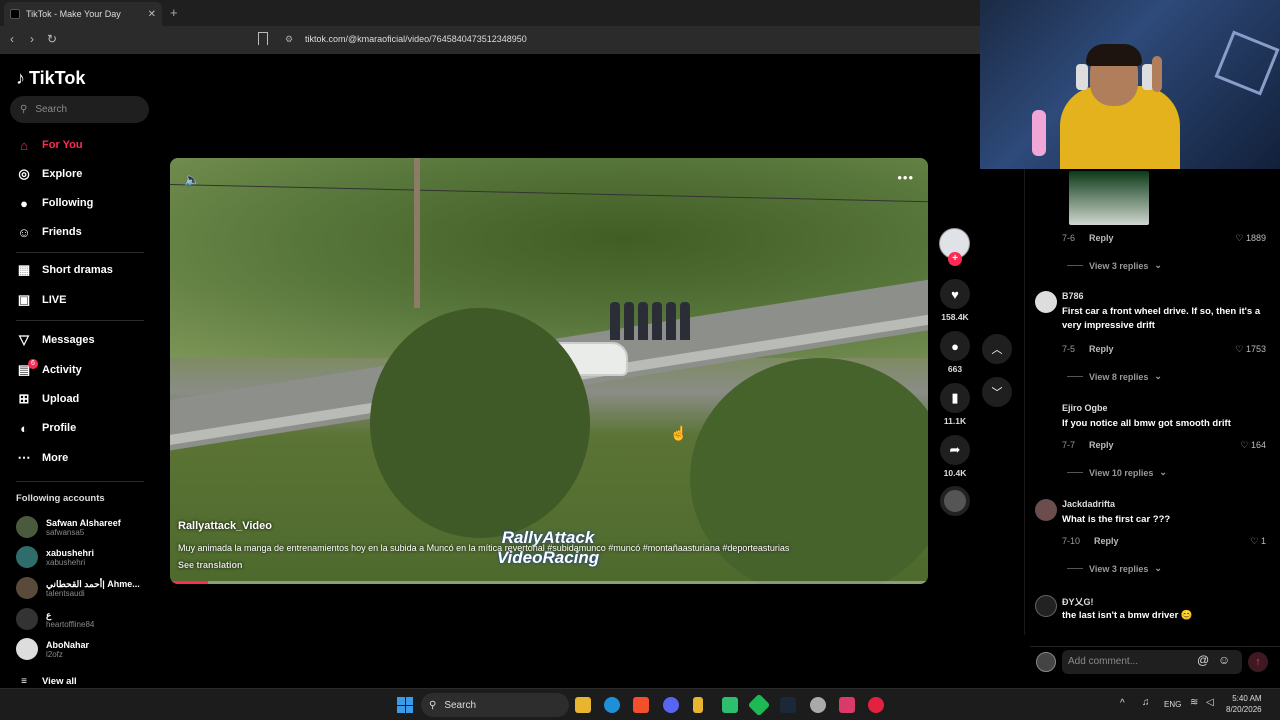 This screenshot has height=720, width=1280. I want to click on follow-plus-icon: +, so click(955, 259).